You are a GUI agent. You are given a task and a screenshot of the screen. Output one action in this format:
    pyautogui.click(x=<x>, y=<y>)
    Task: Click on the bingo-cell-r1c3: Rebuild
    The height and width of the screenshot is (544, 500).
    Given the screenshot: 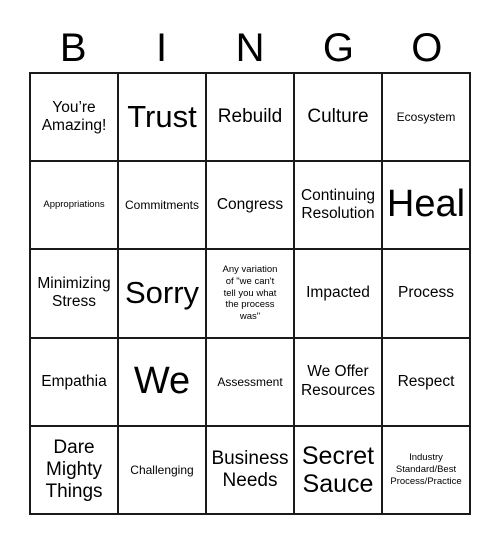 What is the action you would take?
    pyautogui.click(x=251, y=118)
    